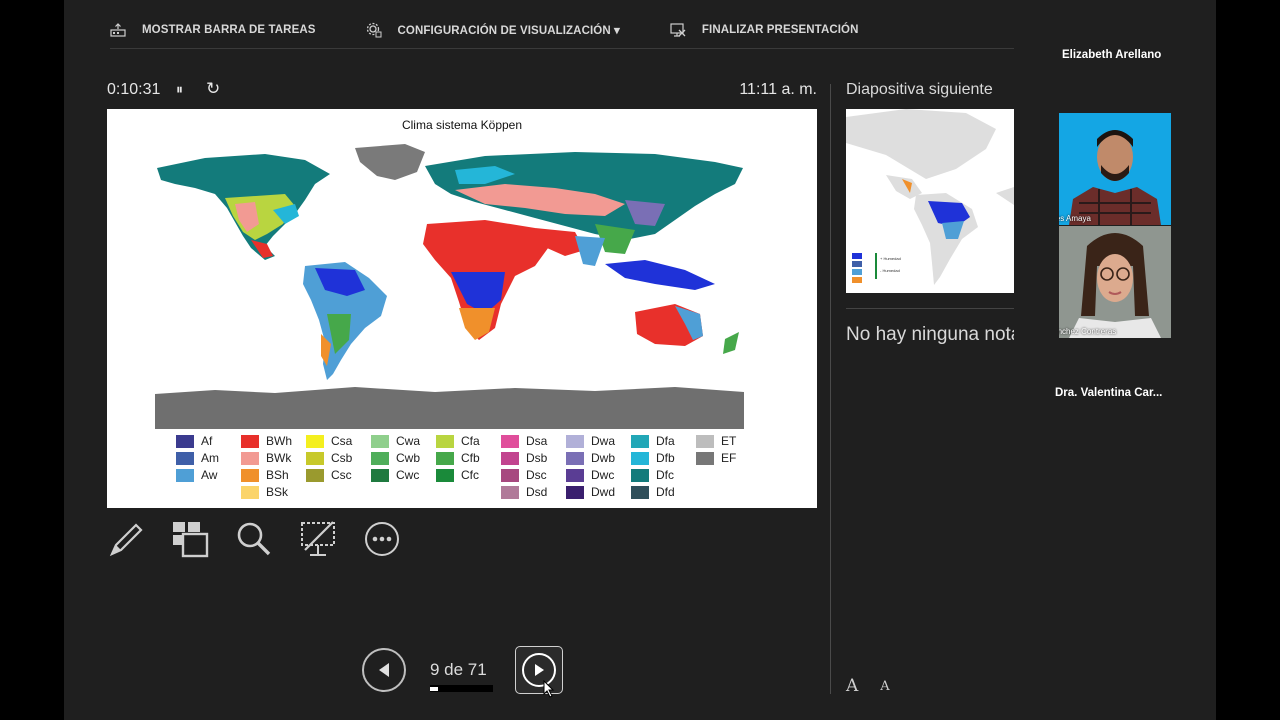  I want to click on next-slide-label: Diapositiva siguiente, so click(919, 89).